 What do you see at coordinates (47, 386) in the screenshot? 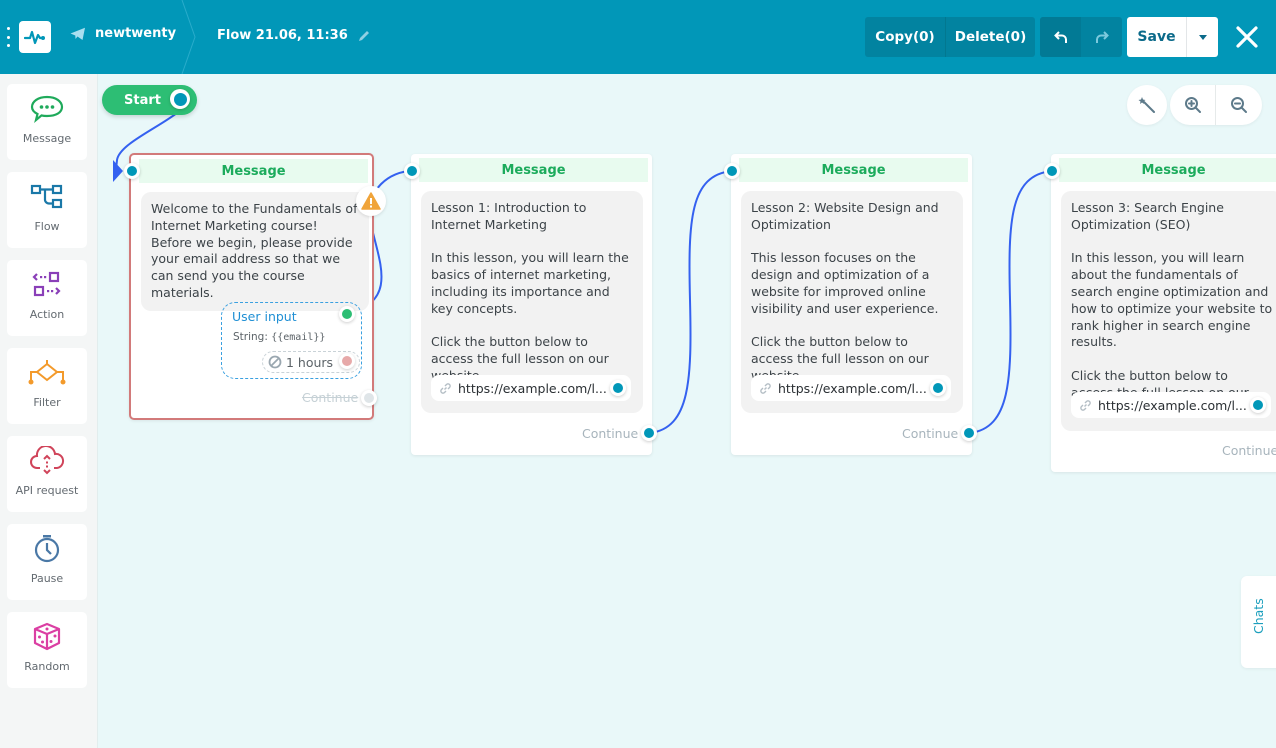
I see `palette-item-filter: Filter` at bounding box center [47, 386].